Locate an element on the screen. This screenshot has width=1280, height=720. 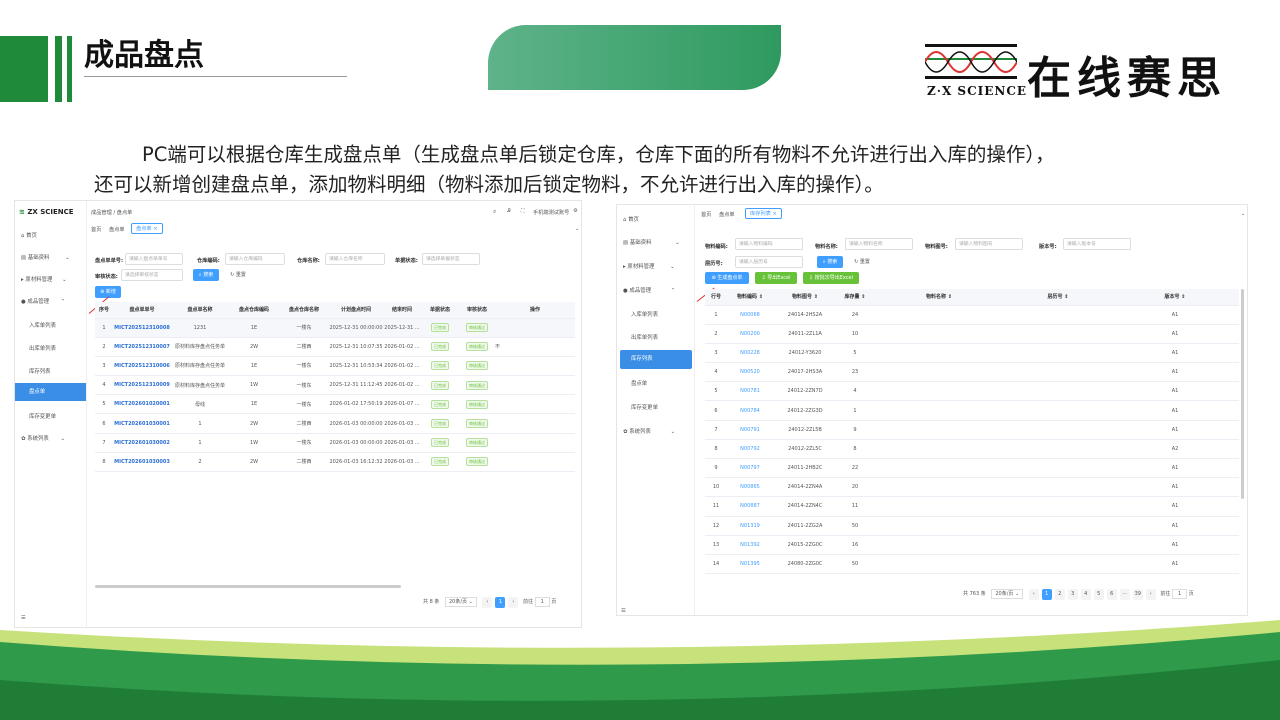
horizontal-scrollbar is located at coordinates (248, 586).